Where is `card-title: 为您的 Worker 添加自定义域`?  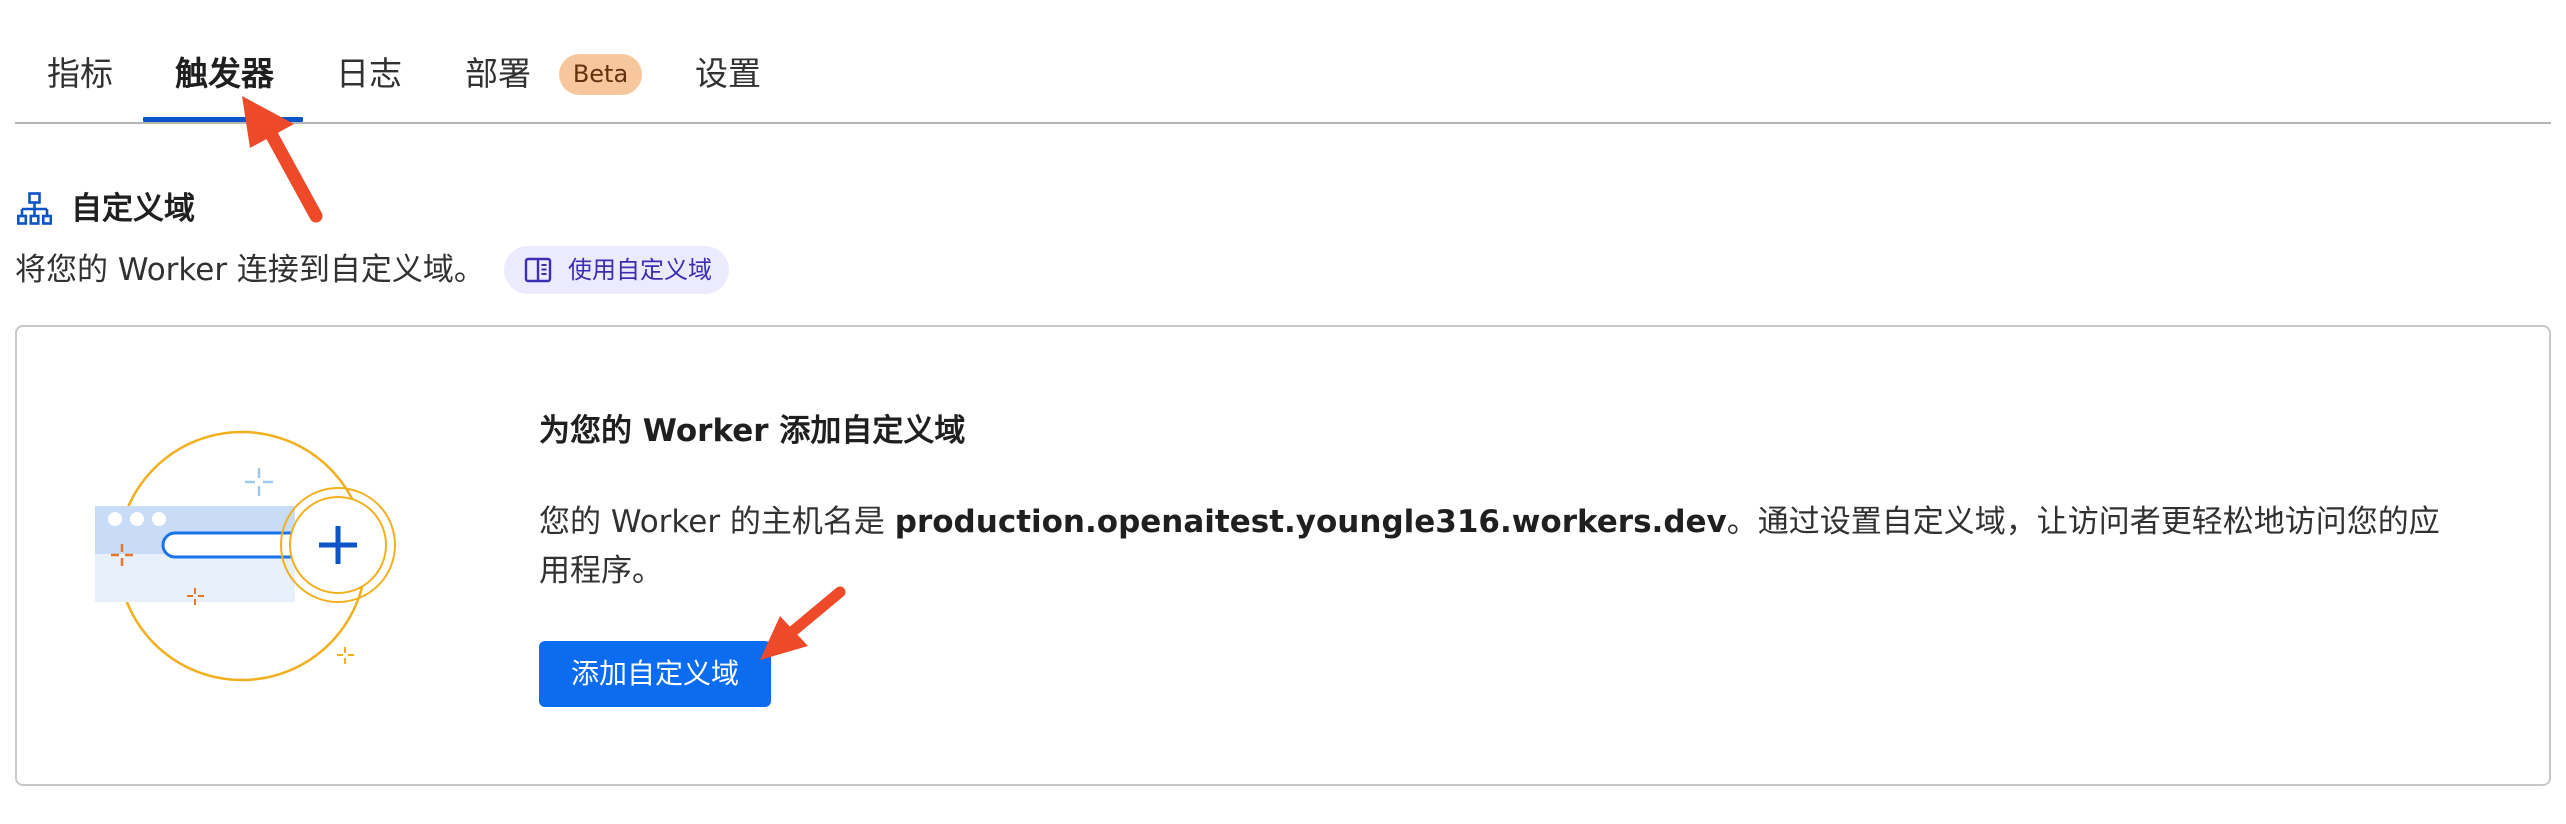
card-title: 为您的 Worker 添加自定义域 is located at coordinates (752, 431).